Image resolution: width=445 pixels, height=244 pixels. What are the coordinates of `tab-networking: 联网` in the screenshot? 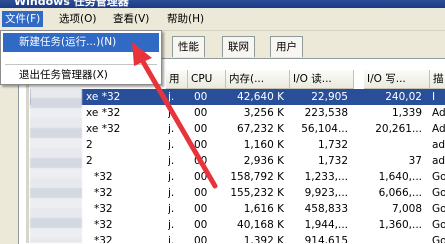 It's located at (238, 46).